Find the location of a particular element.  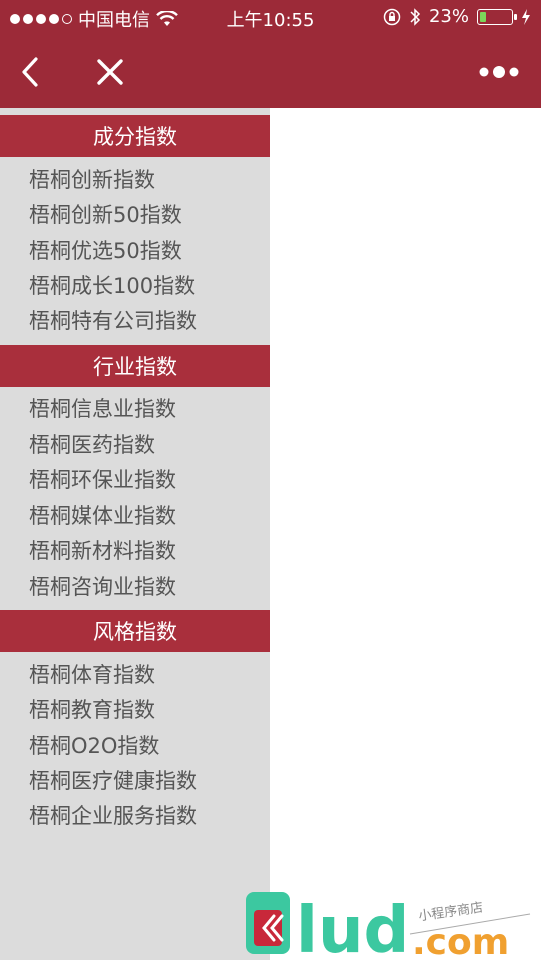

list-item: 梧桐媒体业指数 is located at coordinates (102, 516).